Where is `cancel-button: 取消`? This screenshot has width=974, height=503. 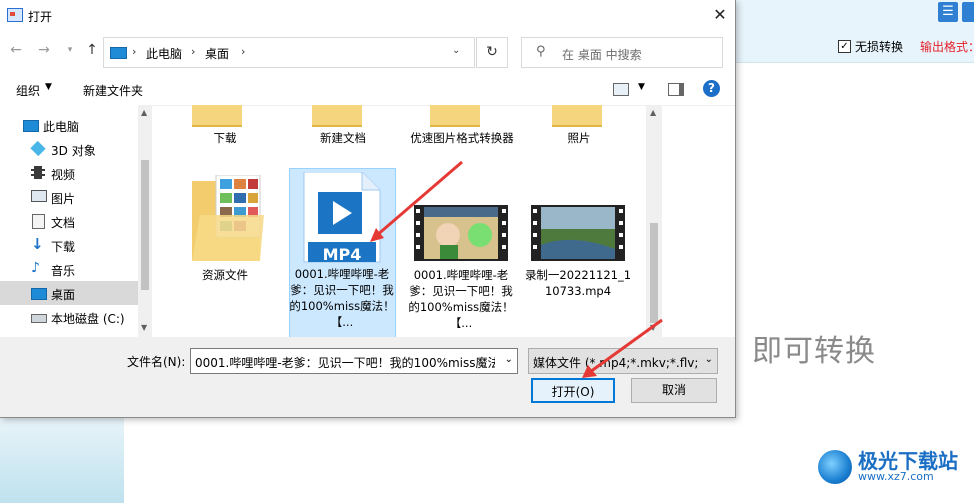 cancel-button: 取消 is located at coordinates (674, 390).